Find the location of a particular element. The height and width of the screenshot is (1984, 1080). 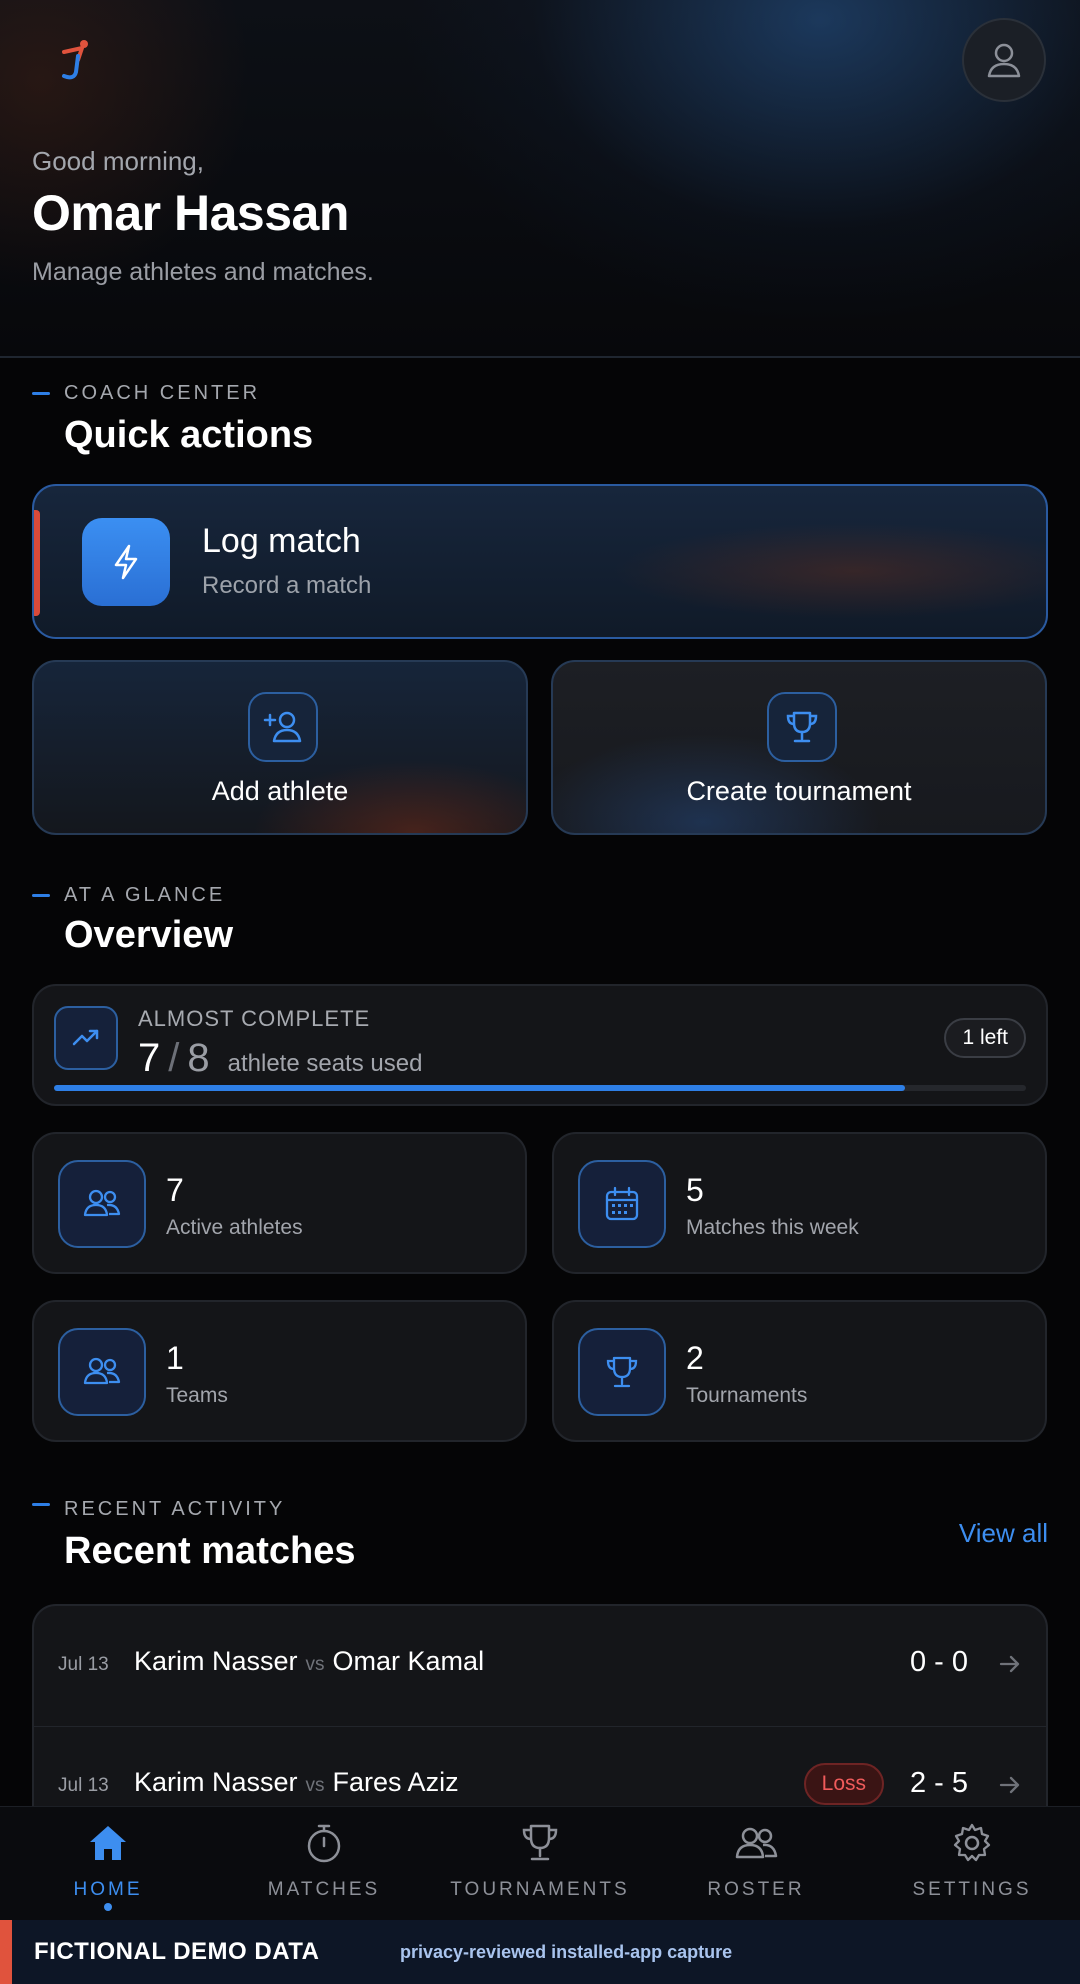

banner-note: privacy-reviewed installed-app capture is located at coordinates (566, 1952).